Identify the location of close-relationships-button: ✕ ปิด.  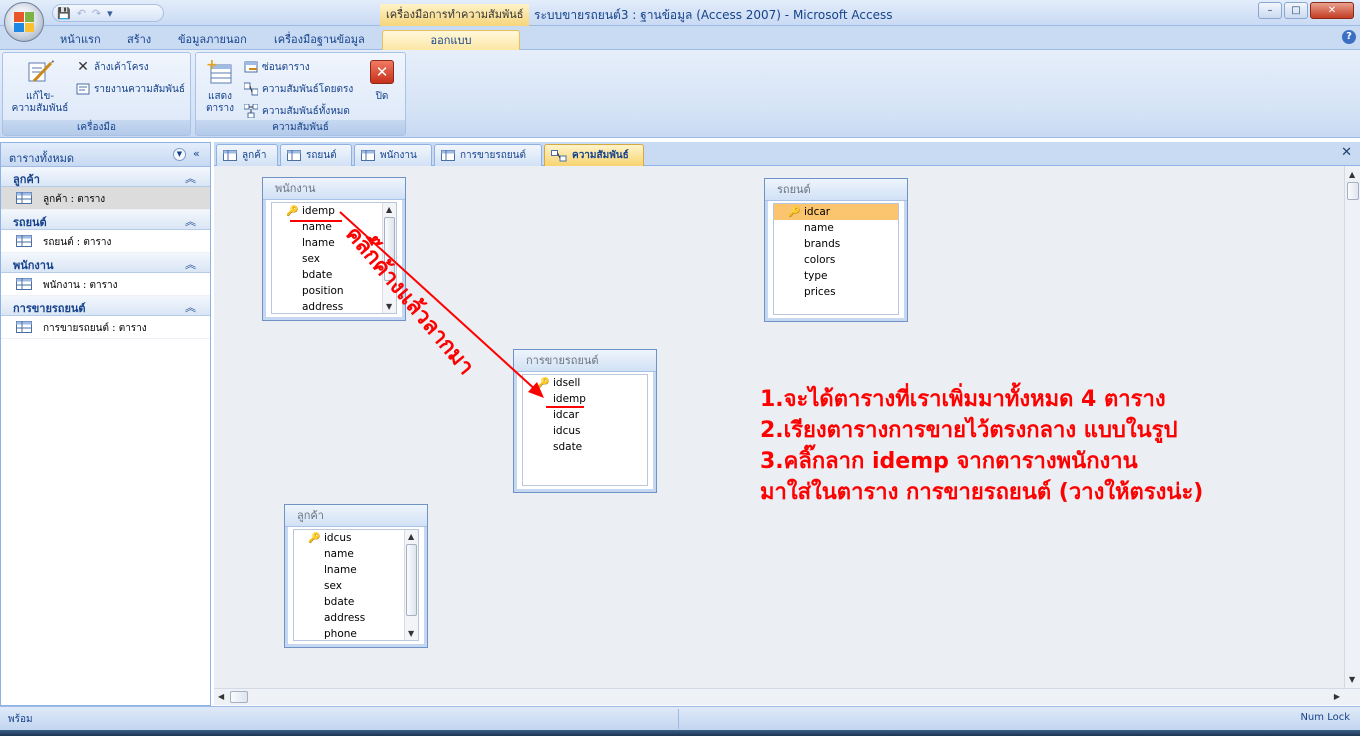
(382, 80).